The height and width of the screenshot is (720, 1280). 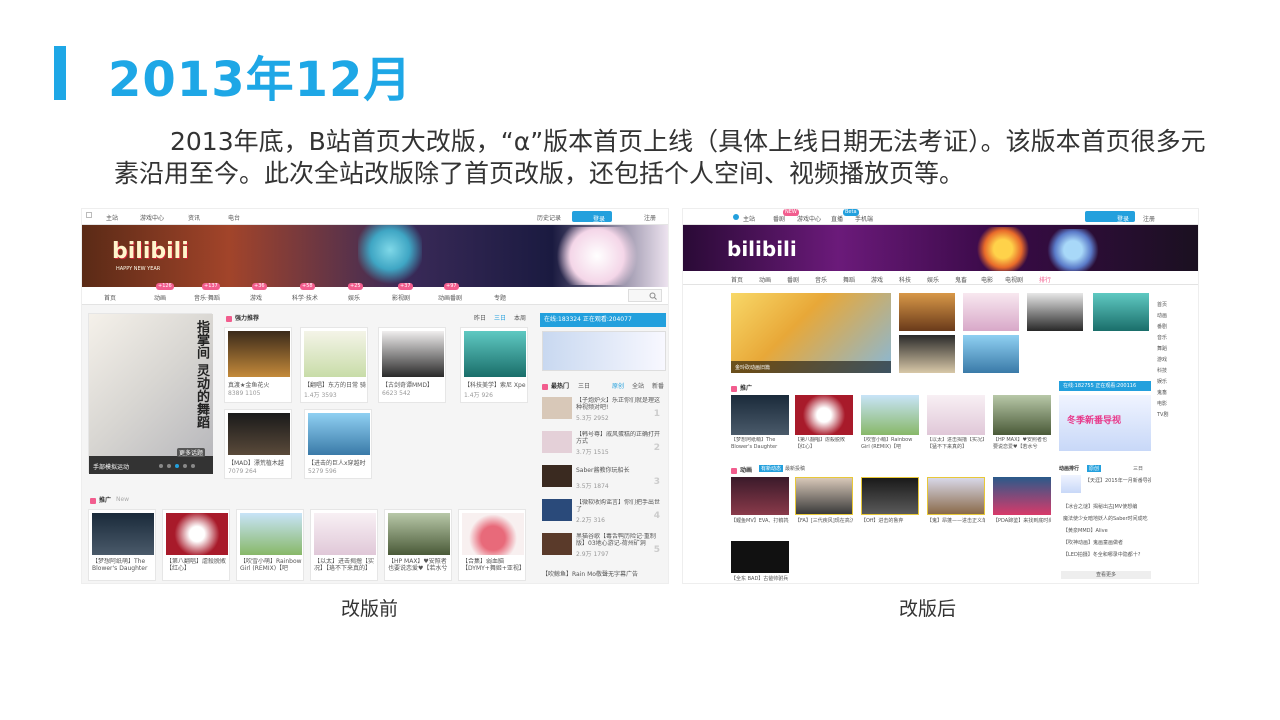 What do you see at coordinates (765, 279) in the screenshot?
I see `new-nav-item: 动画` at bounding box center [765, 279].